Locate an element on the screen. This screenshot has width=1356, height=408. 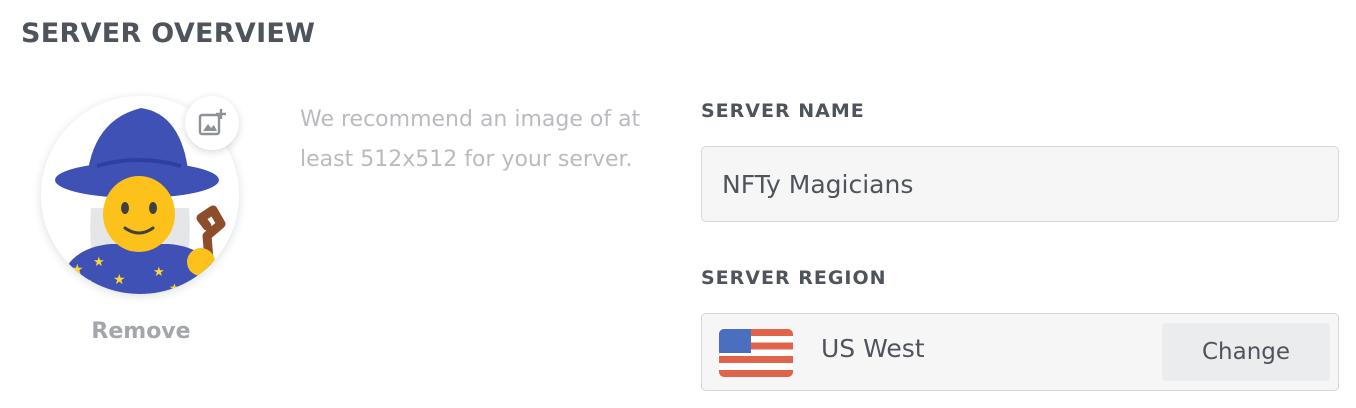
server-region-selector: US West Change is located at coordinates (1020, 352).